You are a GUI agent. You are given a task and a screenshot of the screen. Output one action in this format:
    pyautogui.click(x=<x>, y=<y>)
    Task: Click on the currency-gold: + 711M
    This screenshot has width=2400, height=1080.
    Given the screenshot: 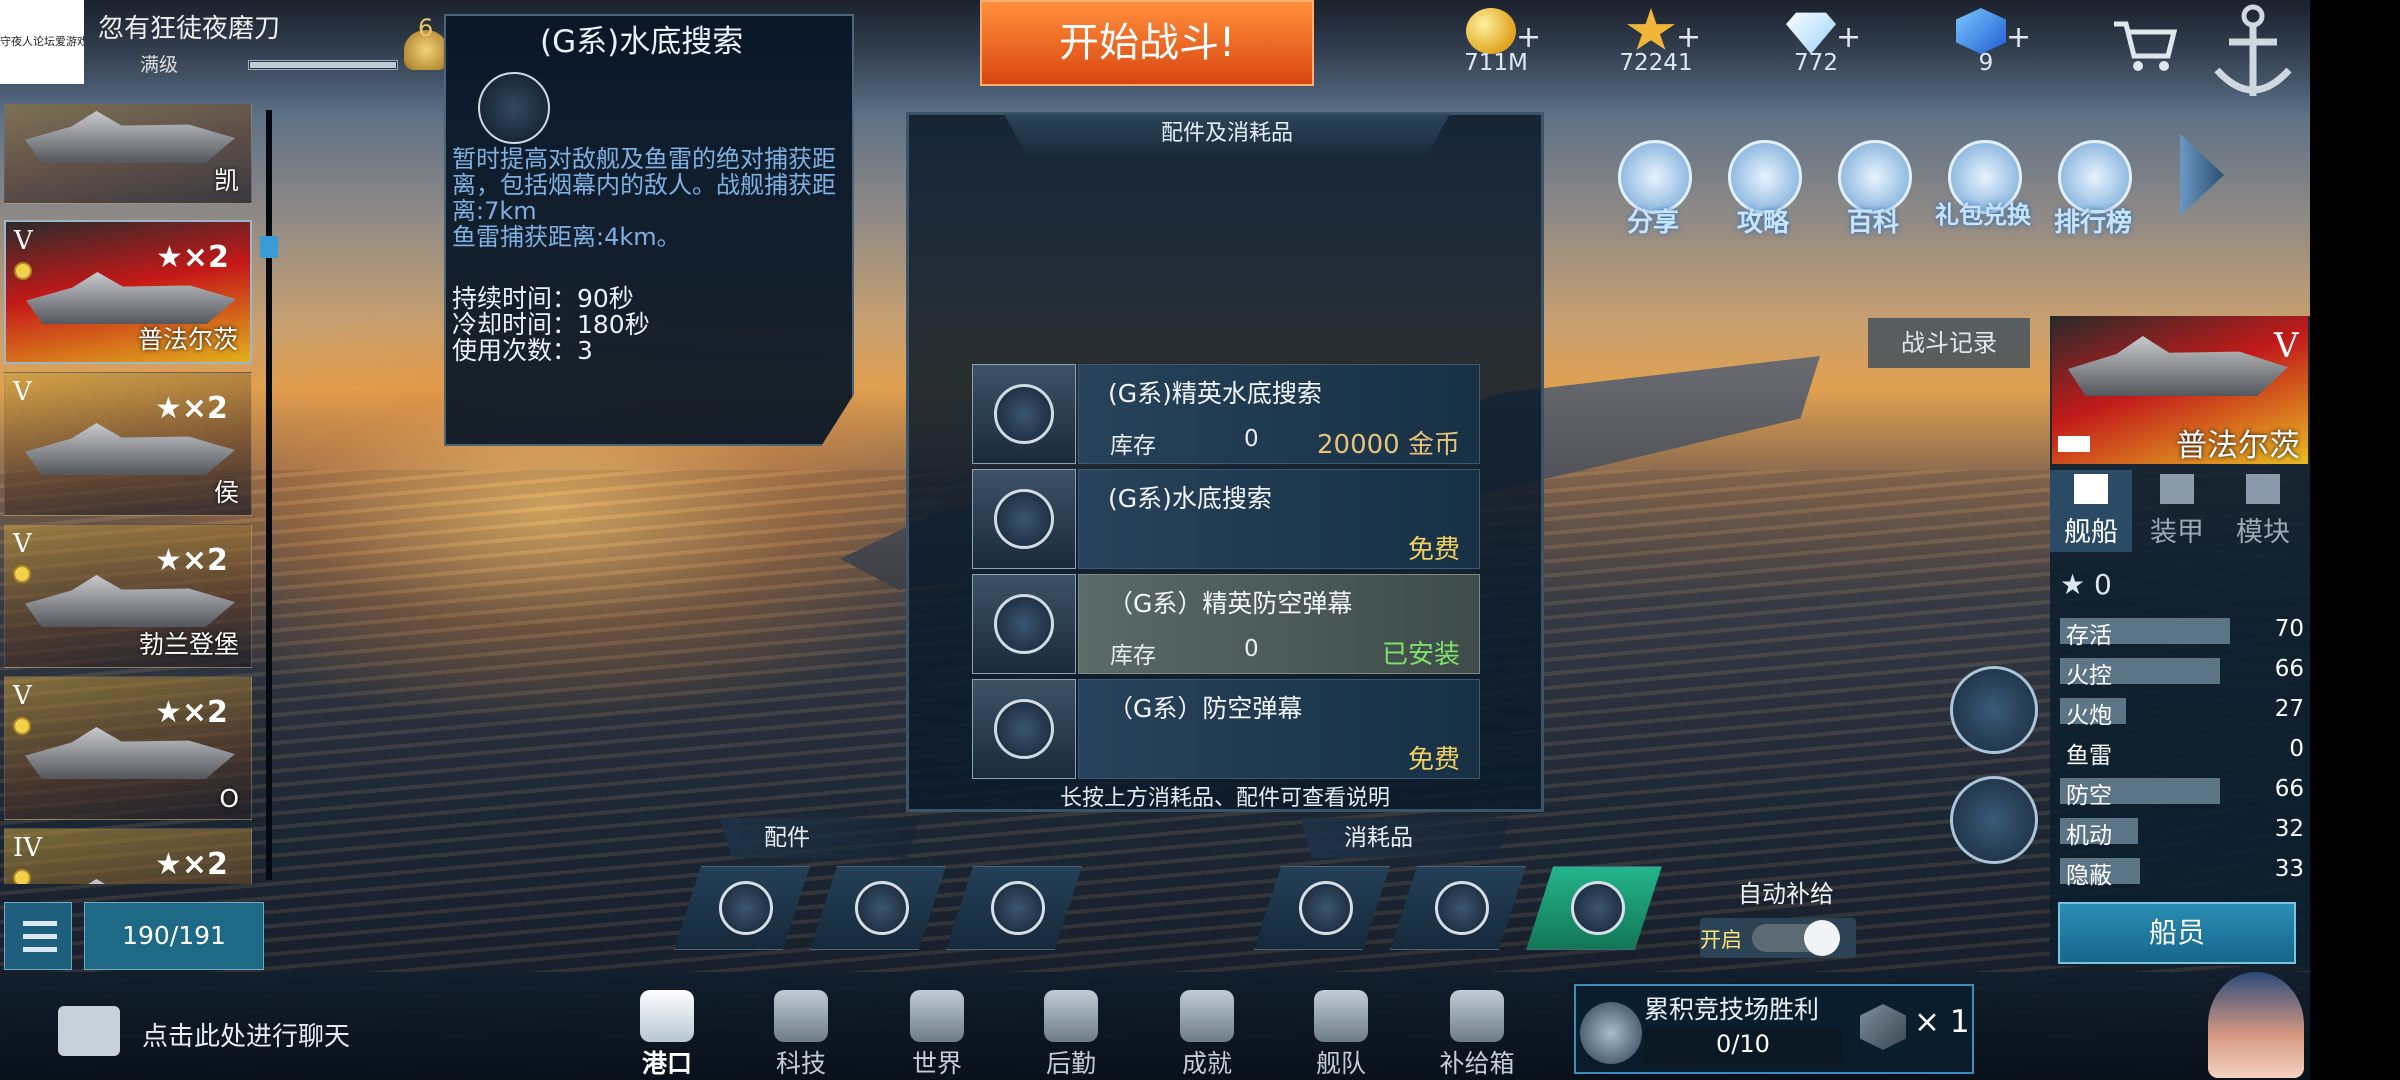 What is the action you would take?
    pyautogui.click(x=1496, y=42)
    